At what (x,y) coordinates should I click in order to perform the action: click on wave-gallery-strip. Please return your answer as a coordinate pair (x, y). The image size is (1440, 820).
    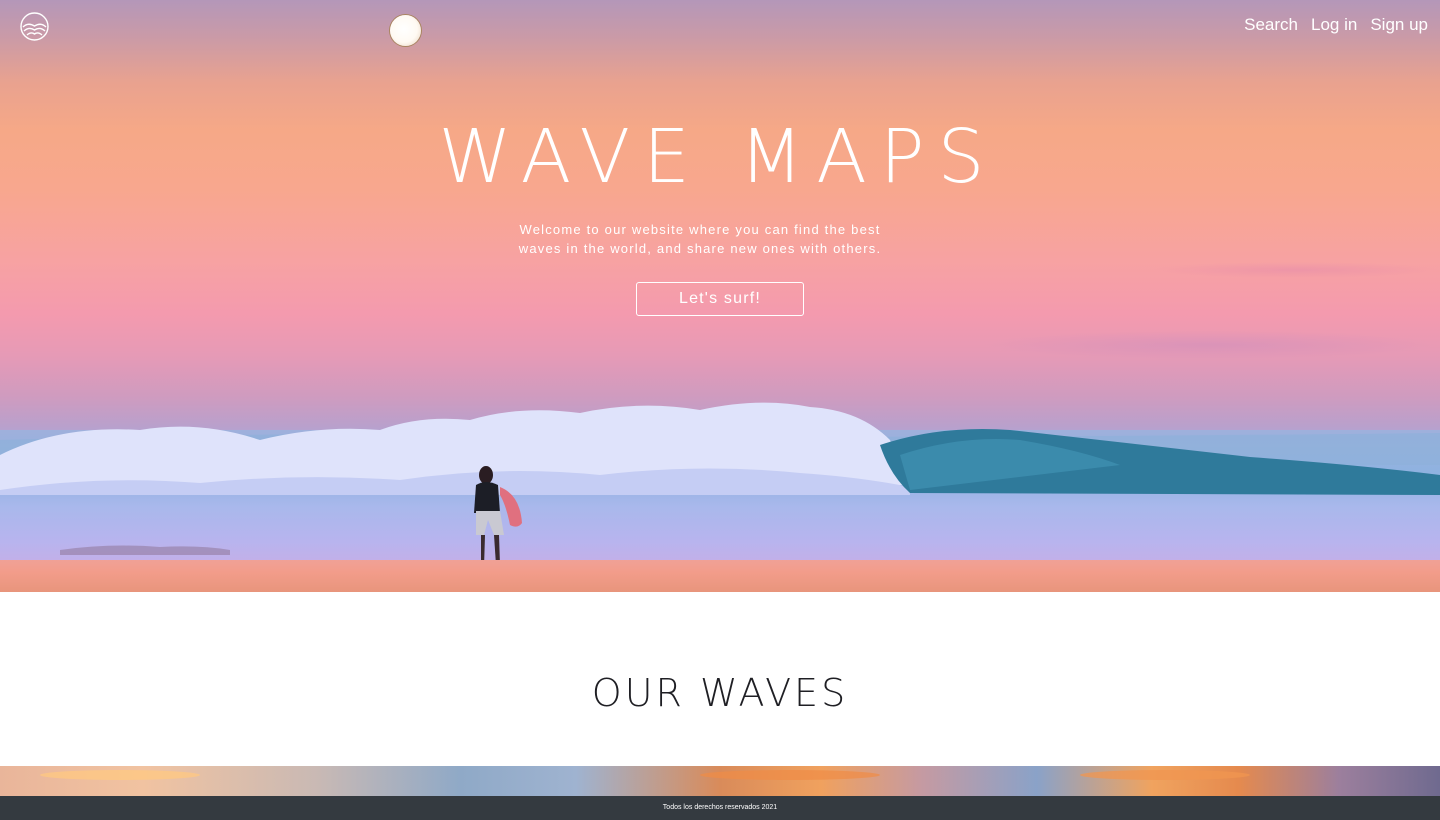
    Looking at the image, I should click on (720, 781).